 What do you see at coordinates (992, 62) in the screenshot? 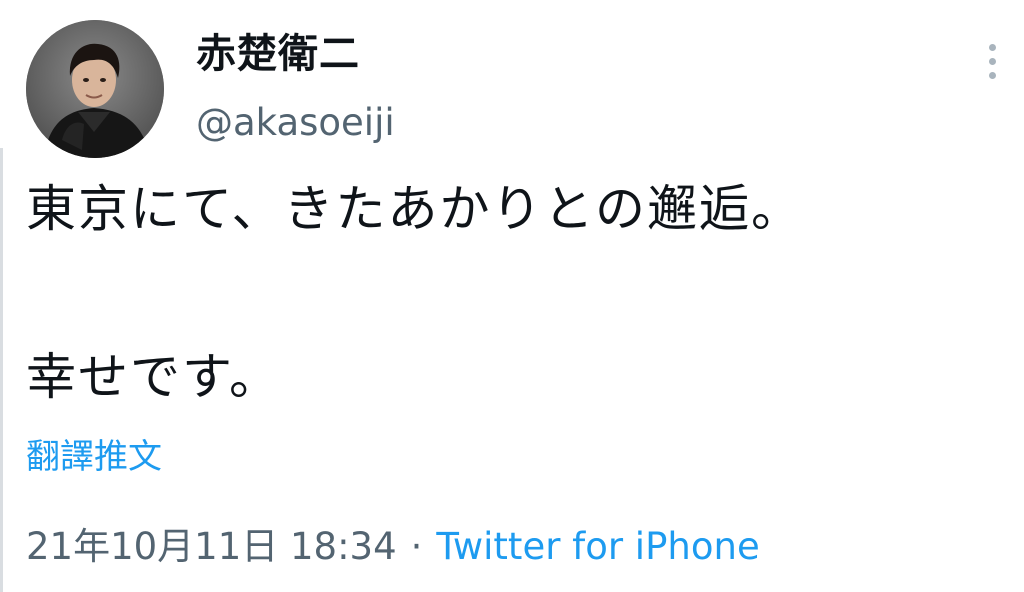
I see `more-vertical-icon` at bounding box center [992, 62].